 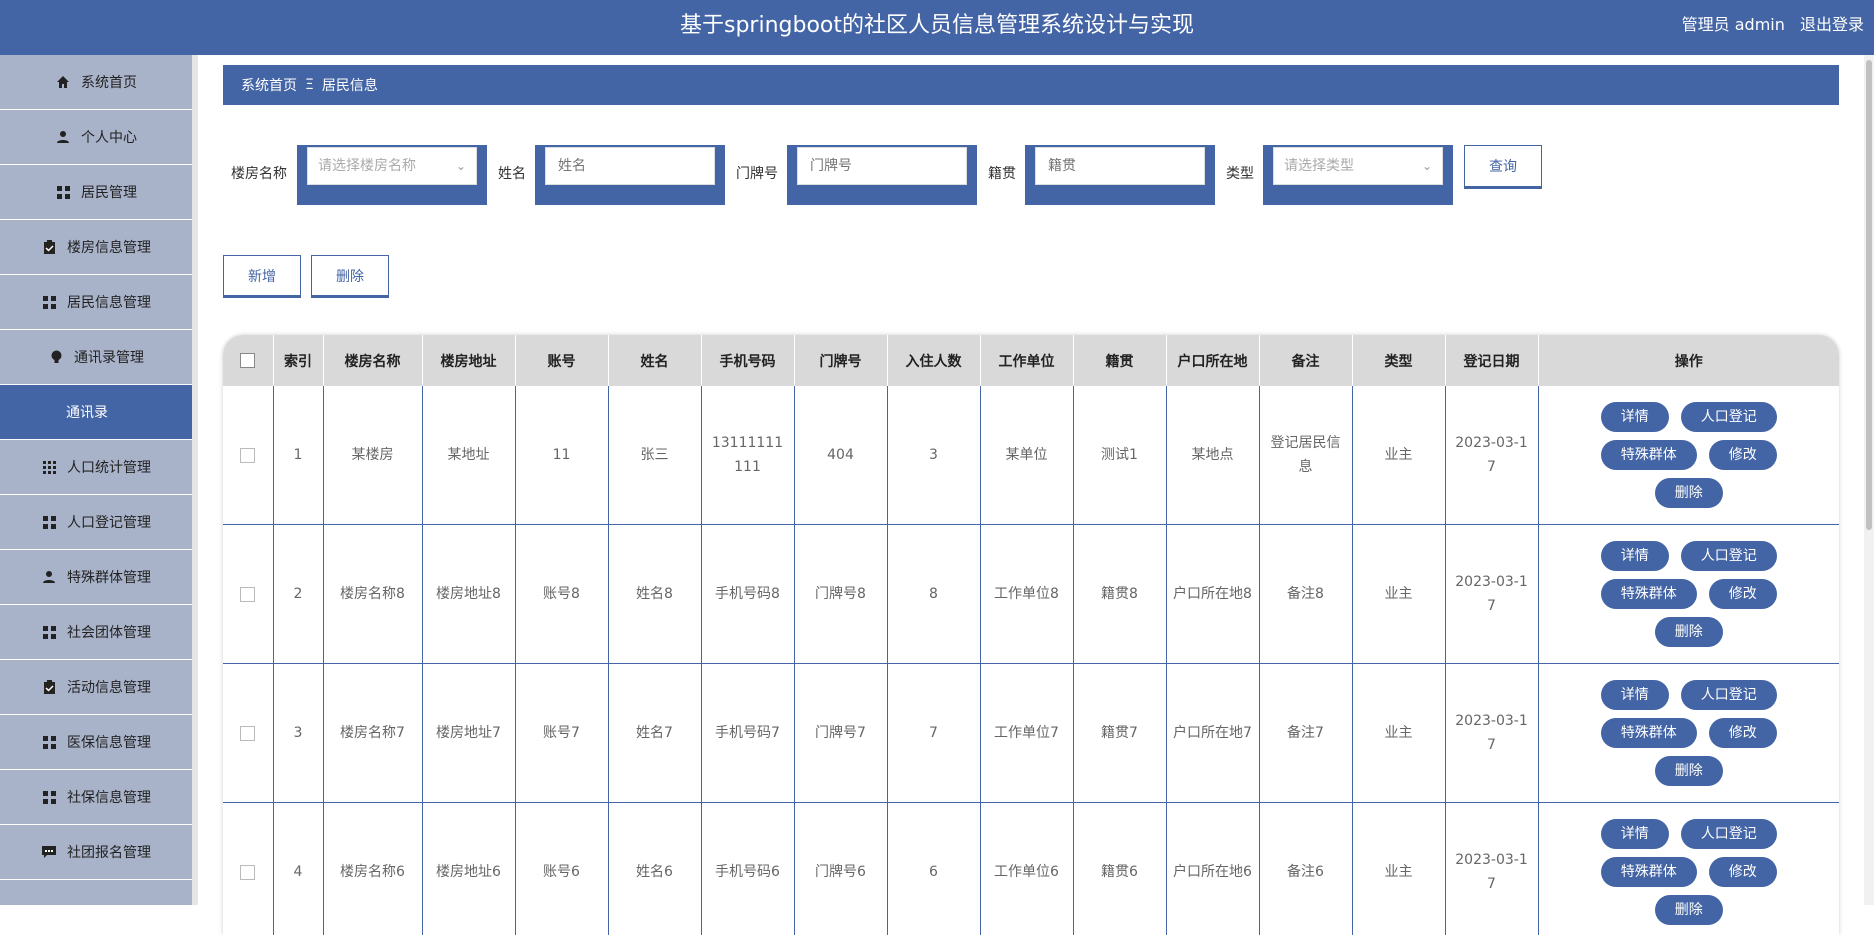 What do you see at coordinates (1358, 166) in the screenshot?
I see `type-select: 请选择类型 ⌄` at bounding box center [1358, 166].